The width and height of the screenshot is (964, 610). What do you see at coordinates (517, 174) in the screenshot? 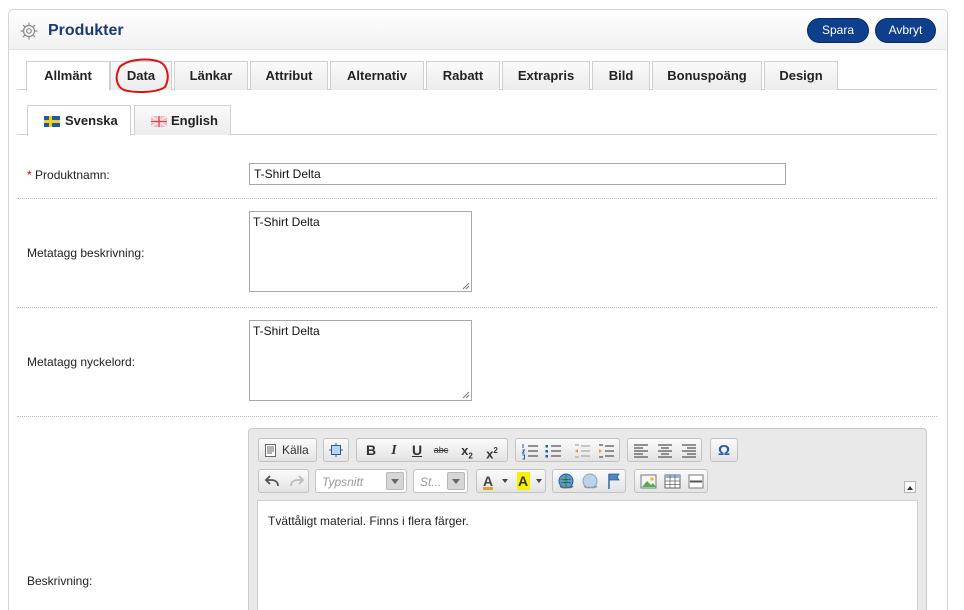
I see `product-name-input: T-Shirt Delta` at bounding box center [517, 174].